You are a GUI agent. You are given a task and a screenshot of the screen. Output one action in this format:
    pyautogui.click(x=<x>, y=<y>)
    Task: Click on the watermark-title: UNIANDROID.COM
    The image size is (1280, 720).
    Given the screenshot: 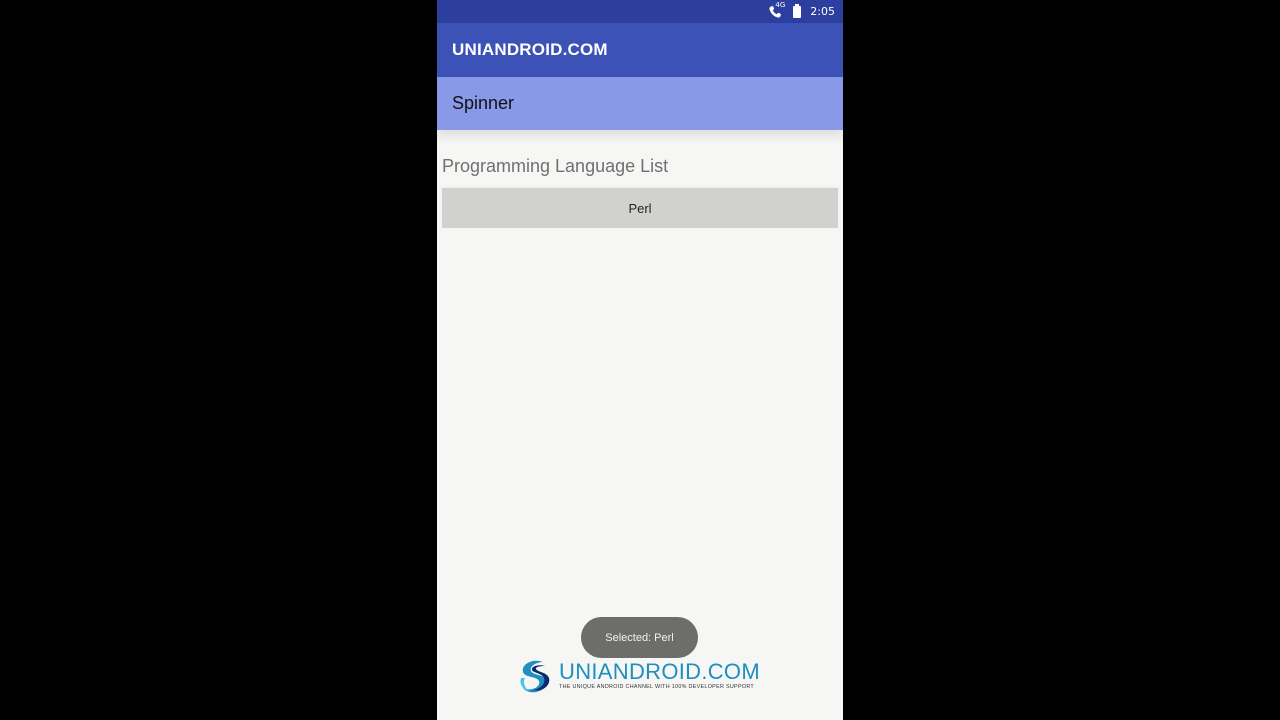 What is the action you would take?
    pyautogui.click(x=659, y=671)
    